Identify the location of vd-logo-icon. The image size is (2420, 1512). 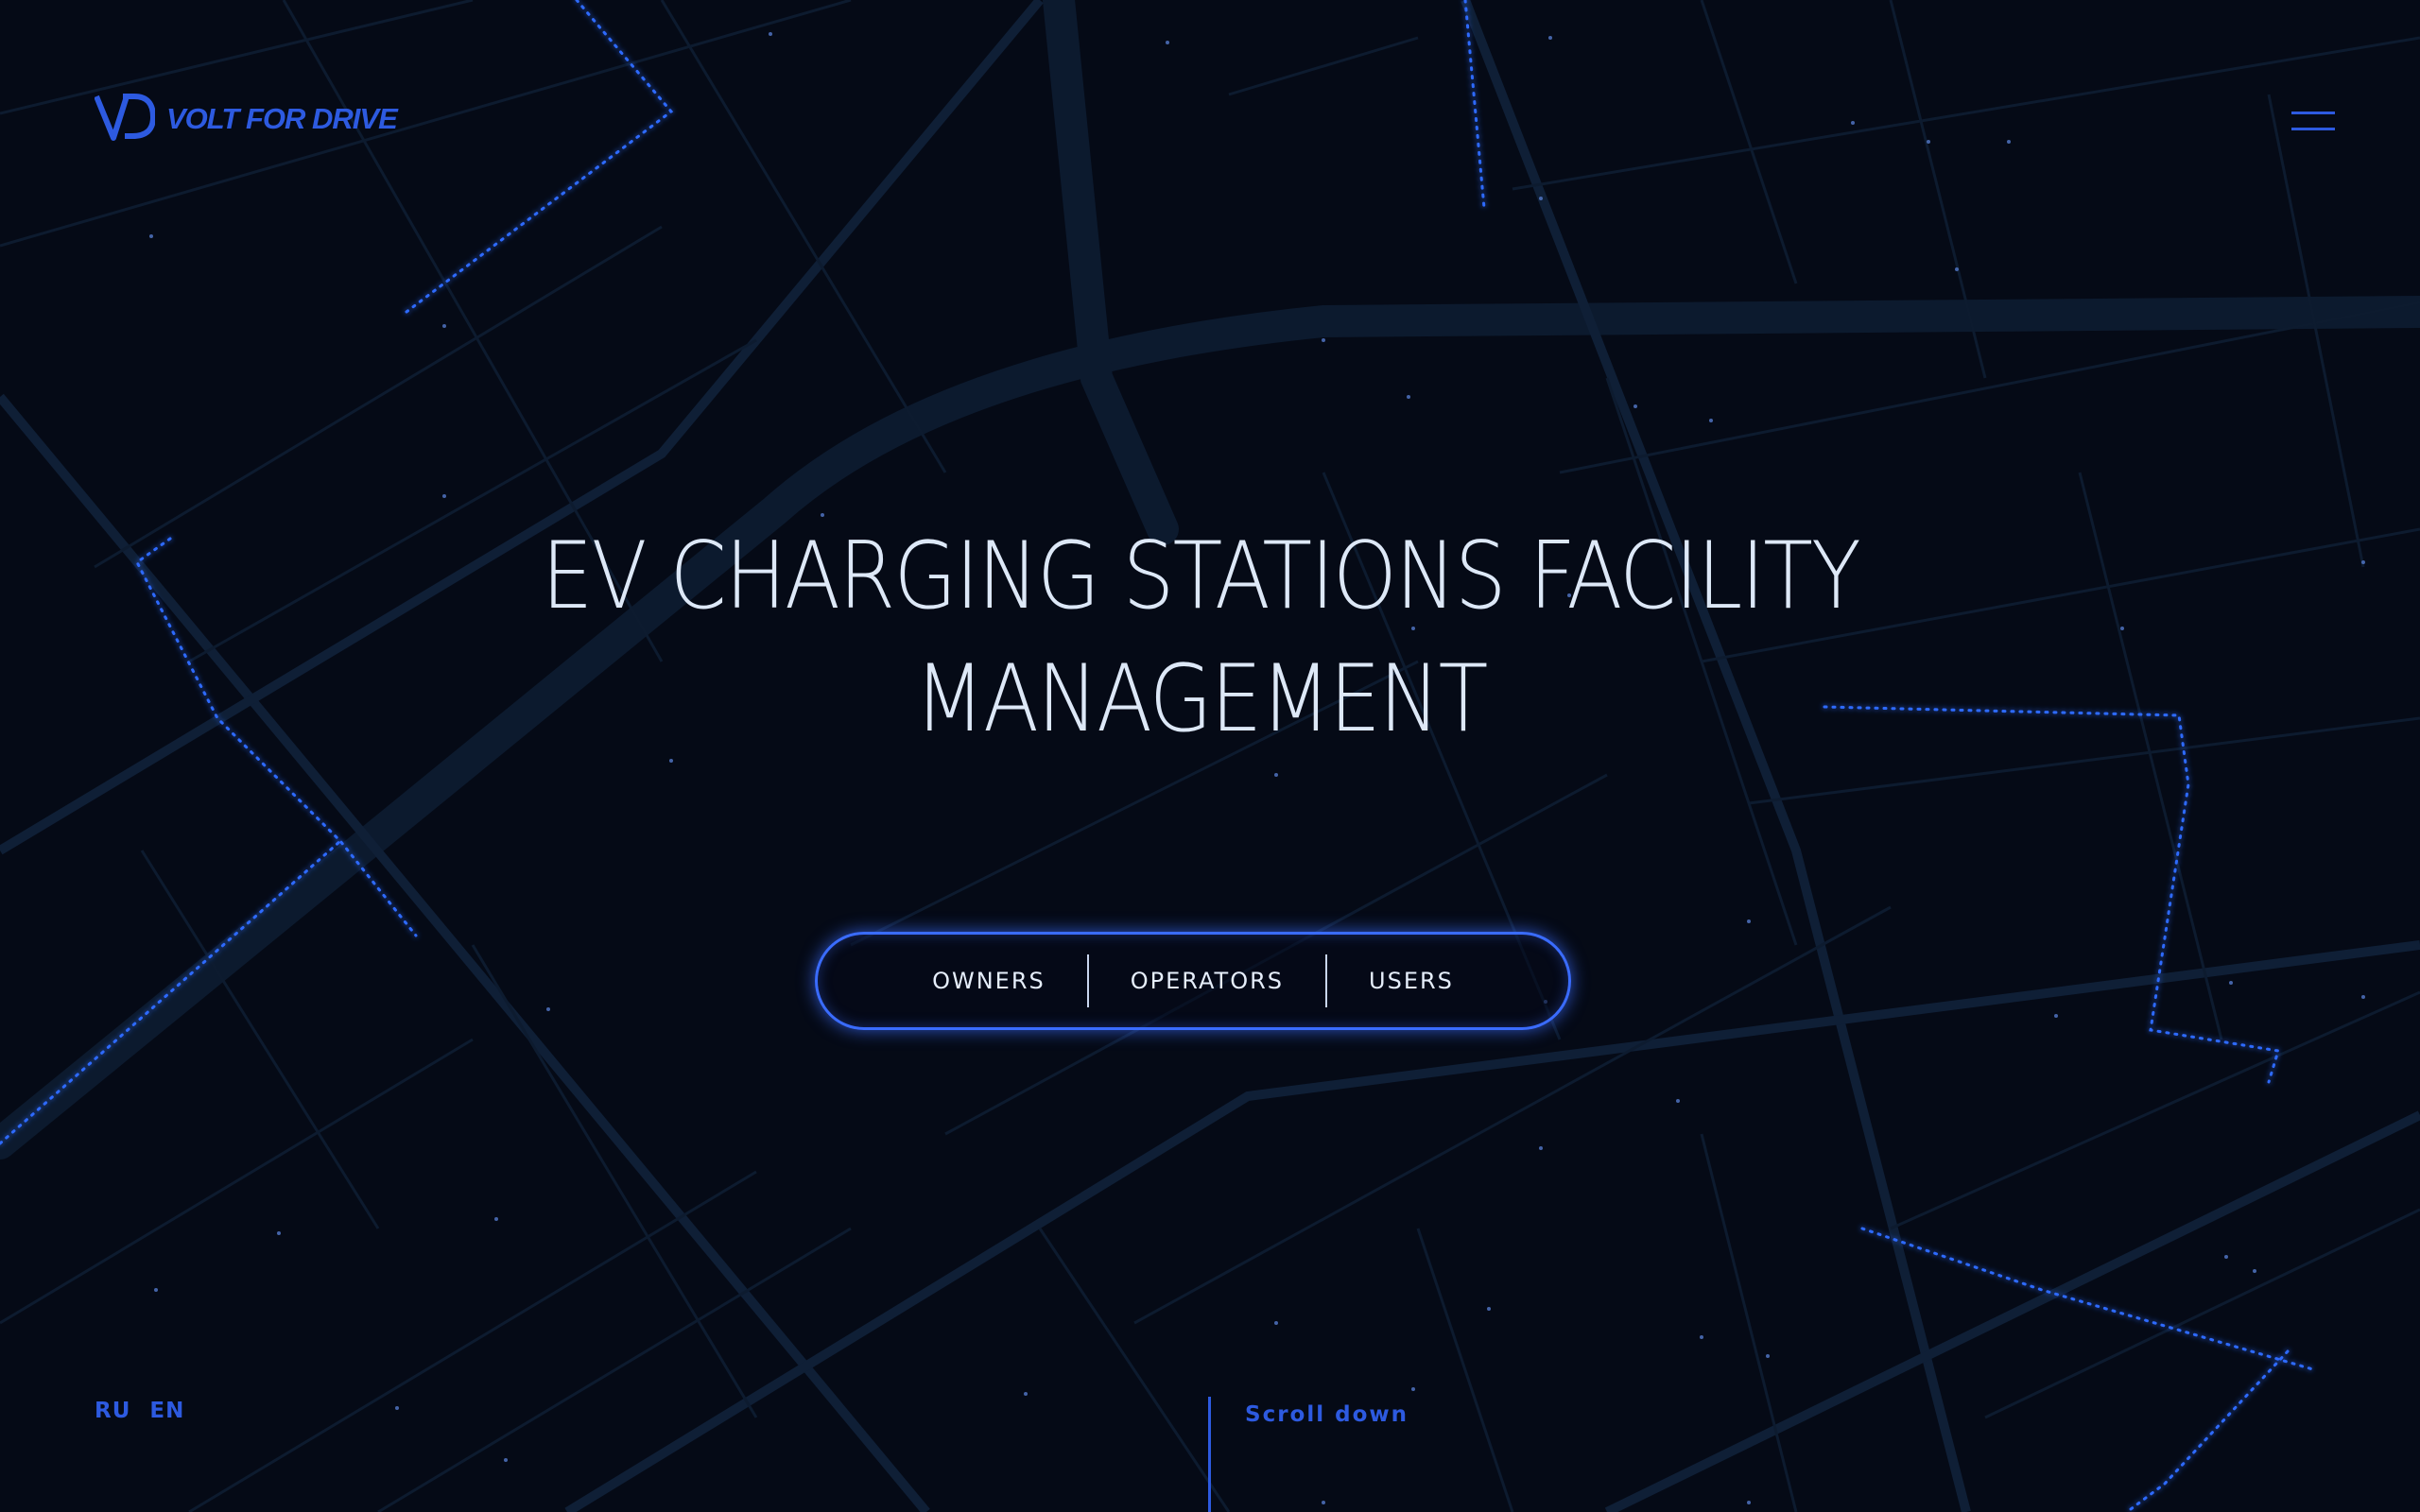
(125, 119).